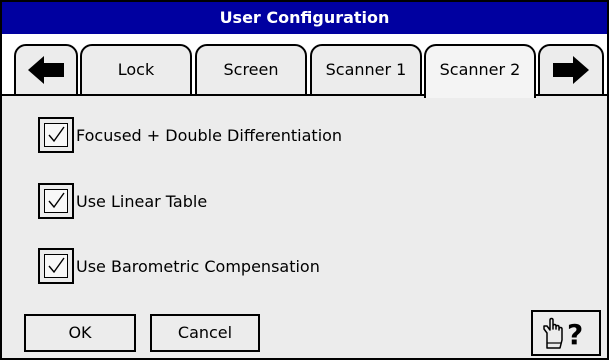 The width and height of the screenshot is (609, 360). What do you see at coordinates (366, 70) in the screenshot?
I see `tab-scanner-1: Scanner 1` at bounding box center [366, 70].